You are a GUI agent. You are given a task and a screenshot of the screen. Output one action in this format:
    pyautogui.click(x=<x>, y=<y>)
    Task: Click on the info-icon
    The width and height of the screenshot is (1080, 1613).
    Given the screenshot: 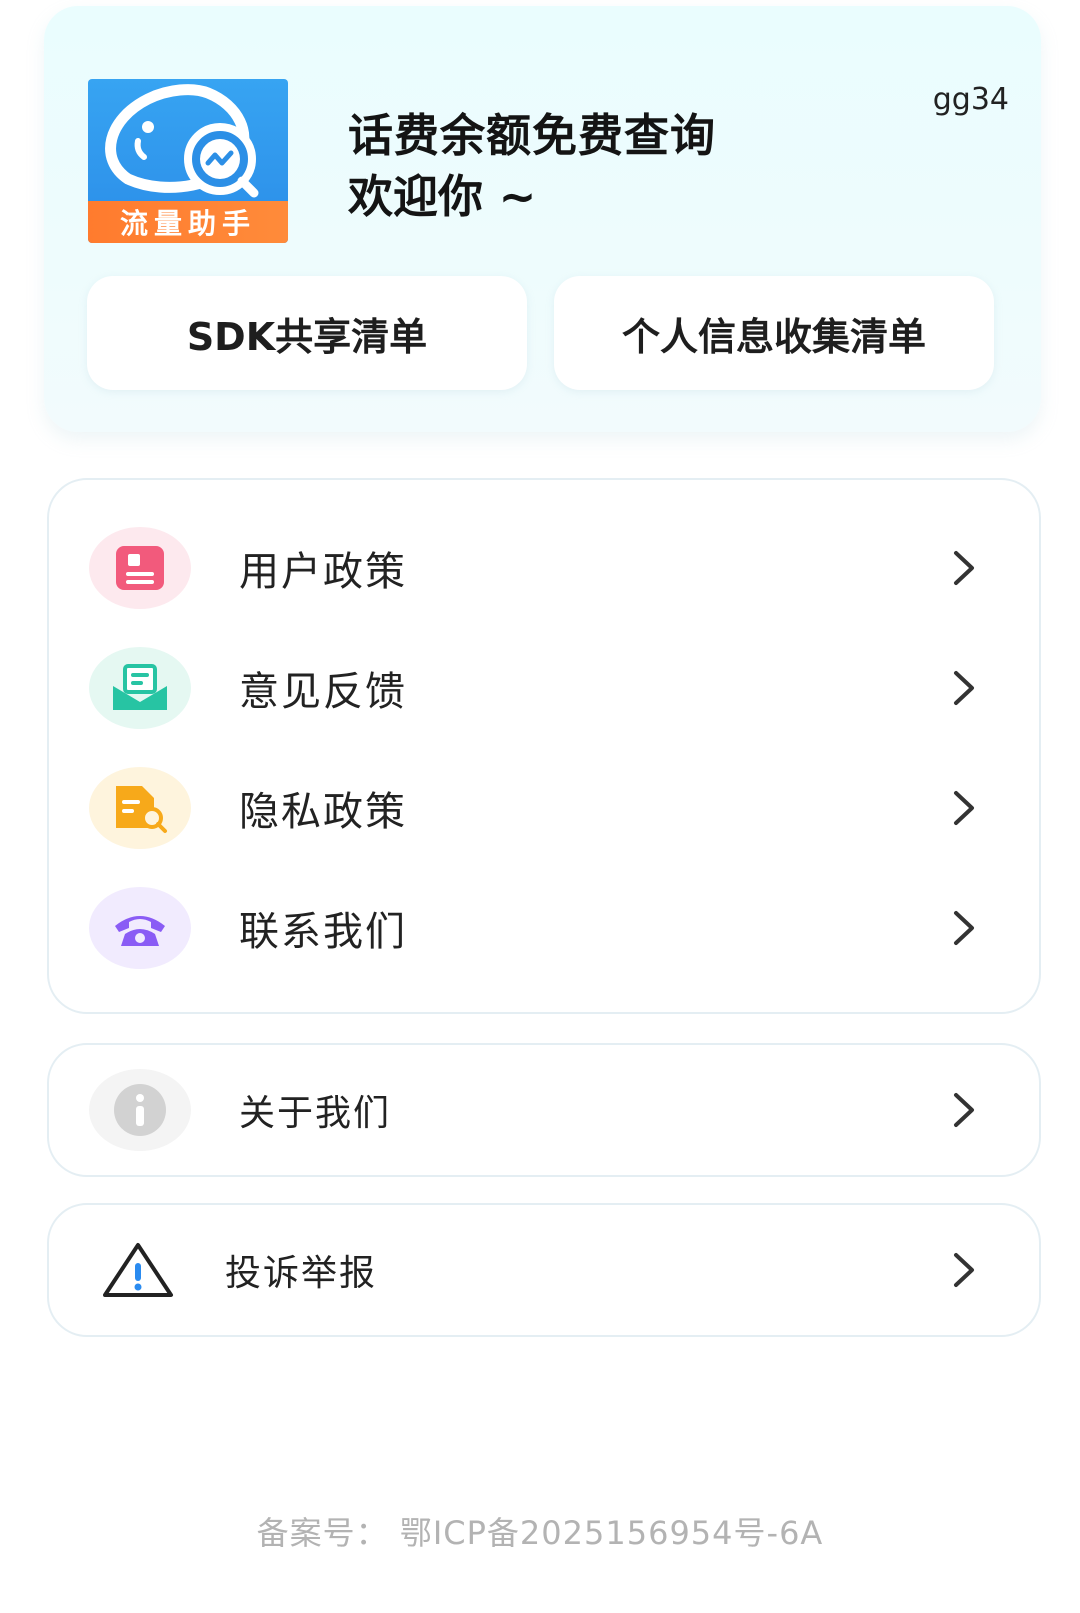 What is the action you would take?
    pyautogui.click(x=140, y=1110)
    